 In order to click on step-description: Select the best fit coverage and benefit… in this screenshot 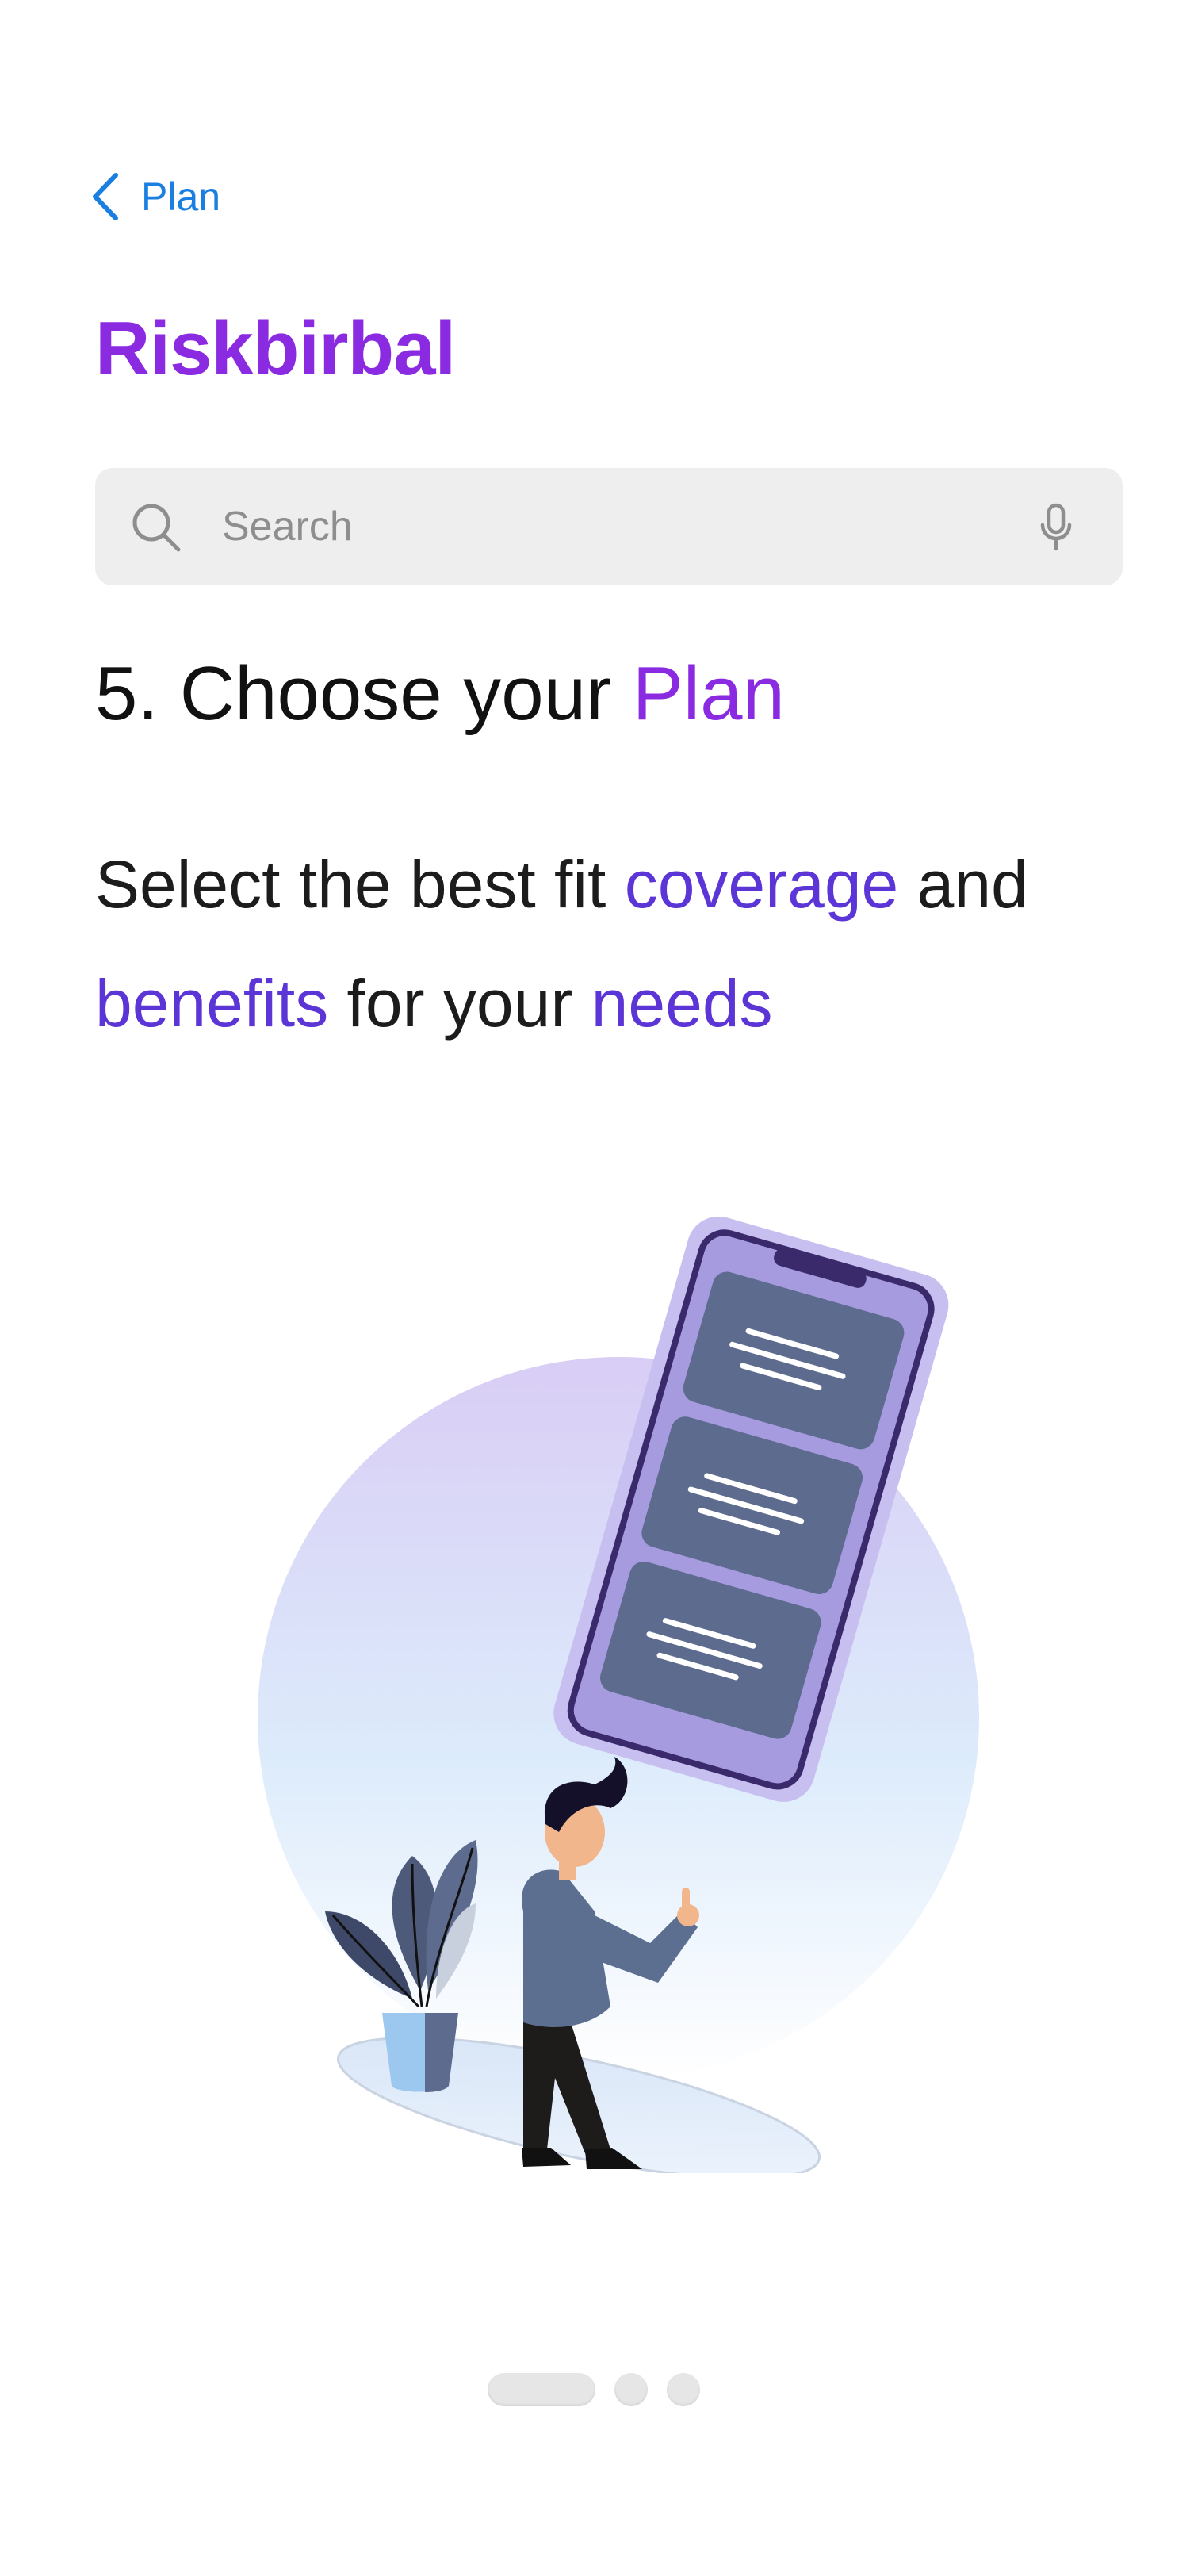, I will do `click(618, 944)`.